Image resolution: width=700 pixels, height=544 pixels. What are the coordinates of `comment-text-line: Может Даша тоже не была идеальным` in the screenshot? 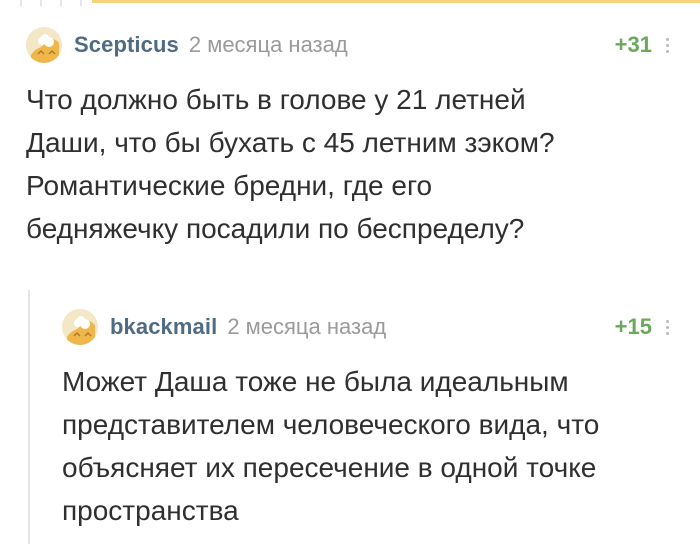 It's located at (315, 381).